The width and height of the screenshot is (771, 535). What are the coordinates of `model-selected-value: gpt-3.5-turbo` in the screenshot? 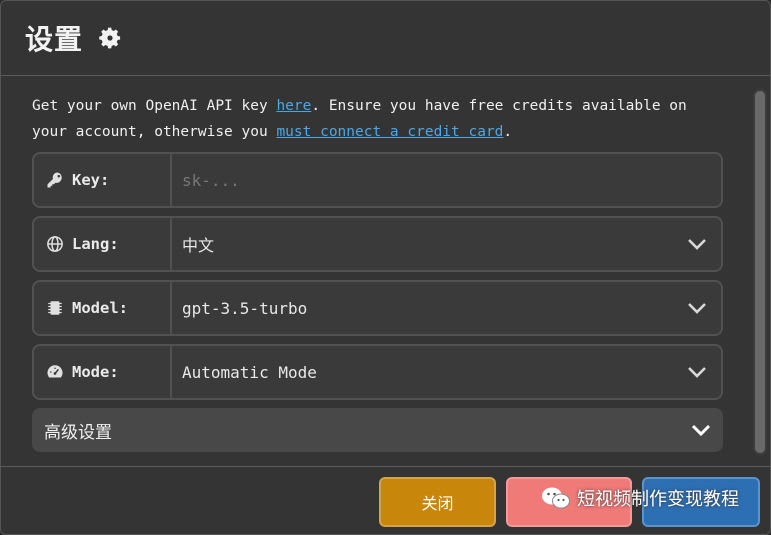 It's located at (245, 308).